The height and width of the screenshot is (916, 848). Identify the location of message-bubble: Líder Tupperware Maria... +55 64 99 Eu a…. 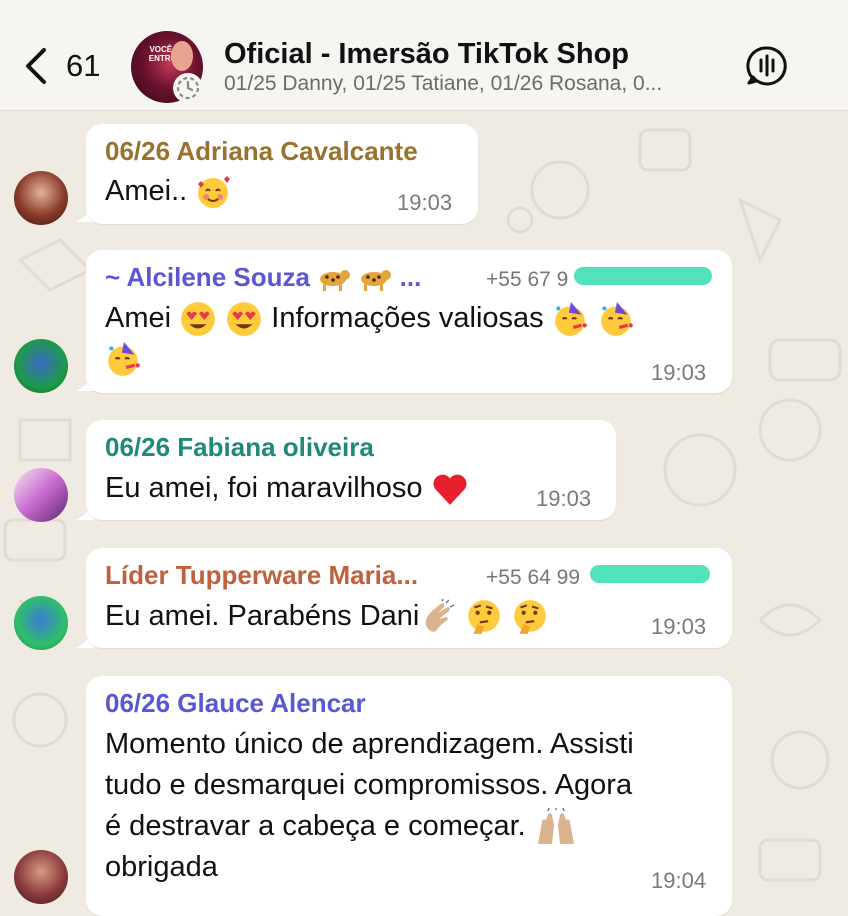
(409, 598).